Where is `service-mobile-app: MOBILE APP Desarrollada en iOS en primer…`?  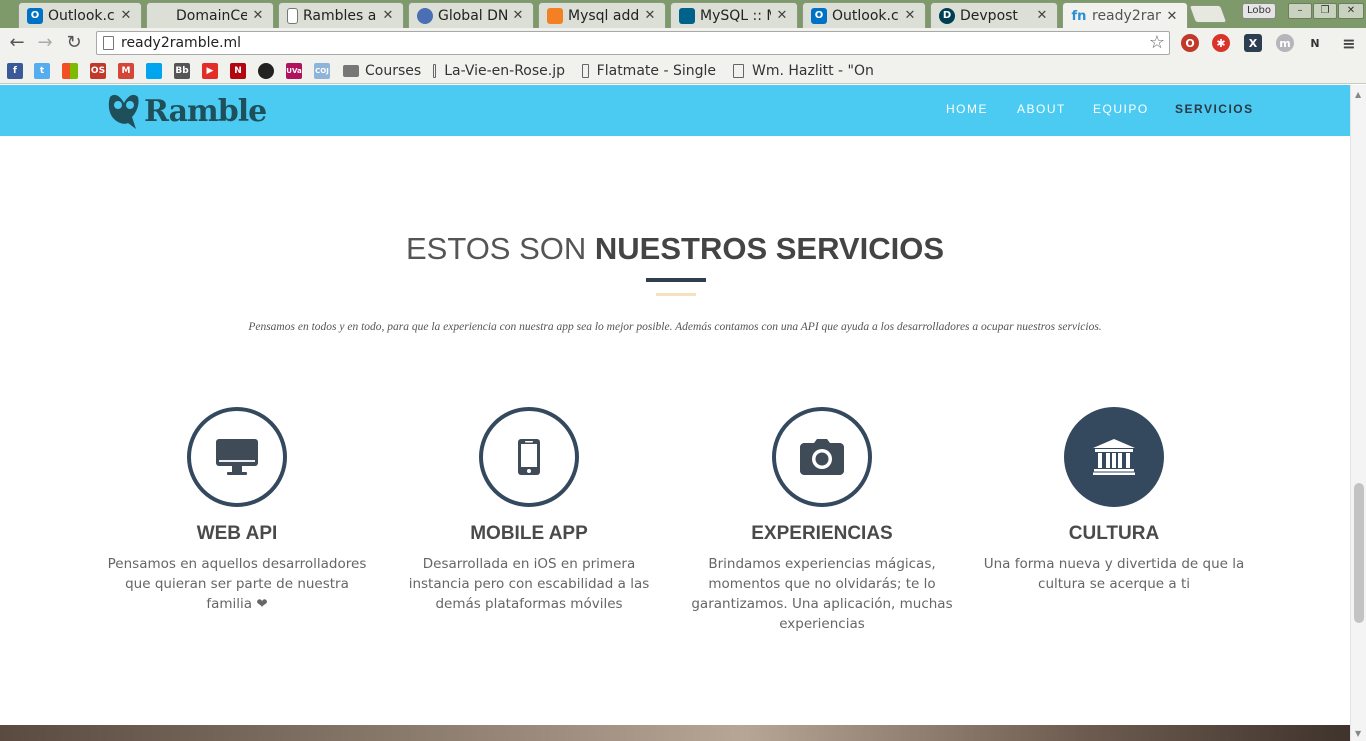 service-mobile-app: MOBILE APP Desarrollada en iOS en primer… is located at coordinates (529, 510).